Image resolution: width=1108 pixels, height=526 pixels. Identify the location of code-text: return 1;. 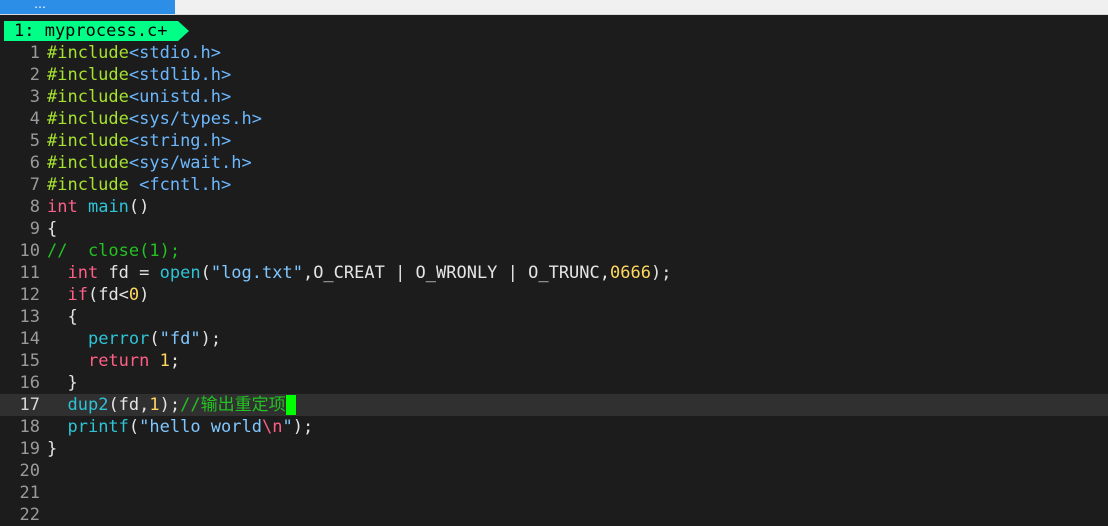
(113, 361).